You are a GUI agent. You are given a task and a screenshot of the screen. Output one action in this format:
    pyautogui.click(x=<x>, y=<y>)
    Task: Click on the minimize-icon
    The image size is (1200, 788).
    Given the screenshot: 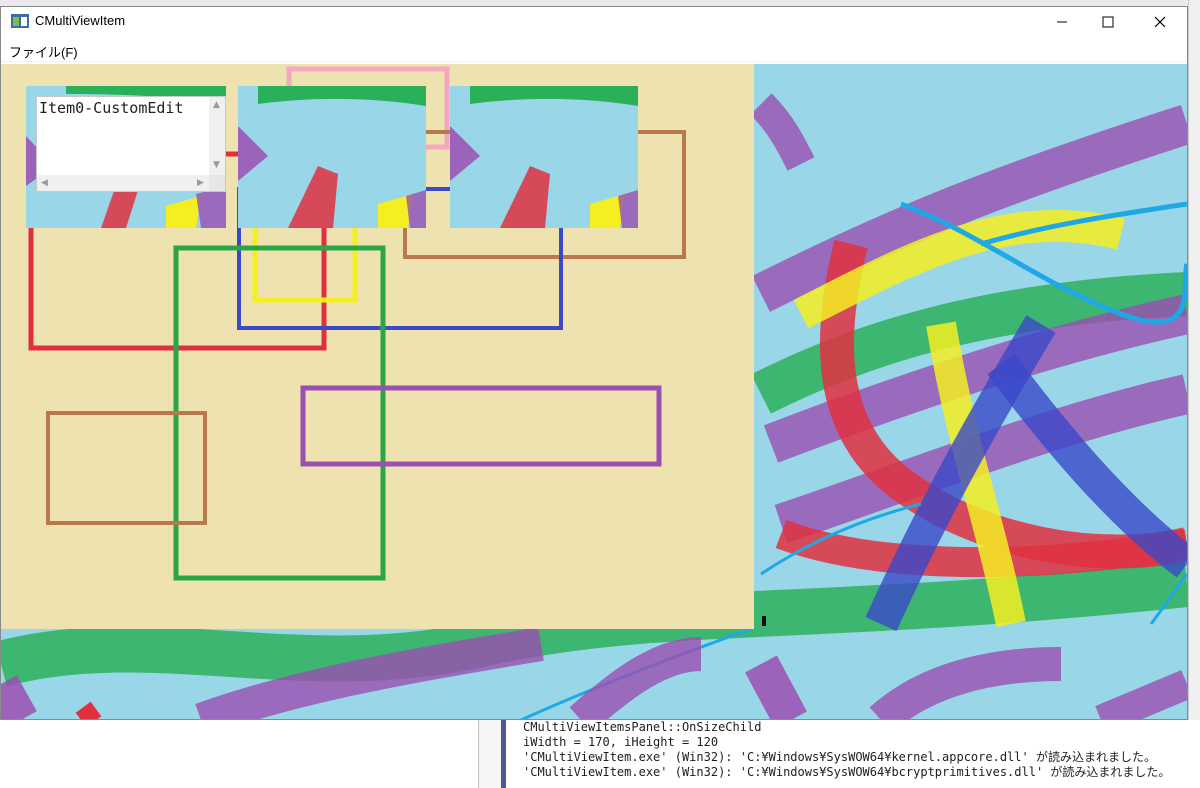 What is the action you would take?
    pyautogui.click(x=1062, y=22)
    